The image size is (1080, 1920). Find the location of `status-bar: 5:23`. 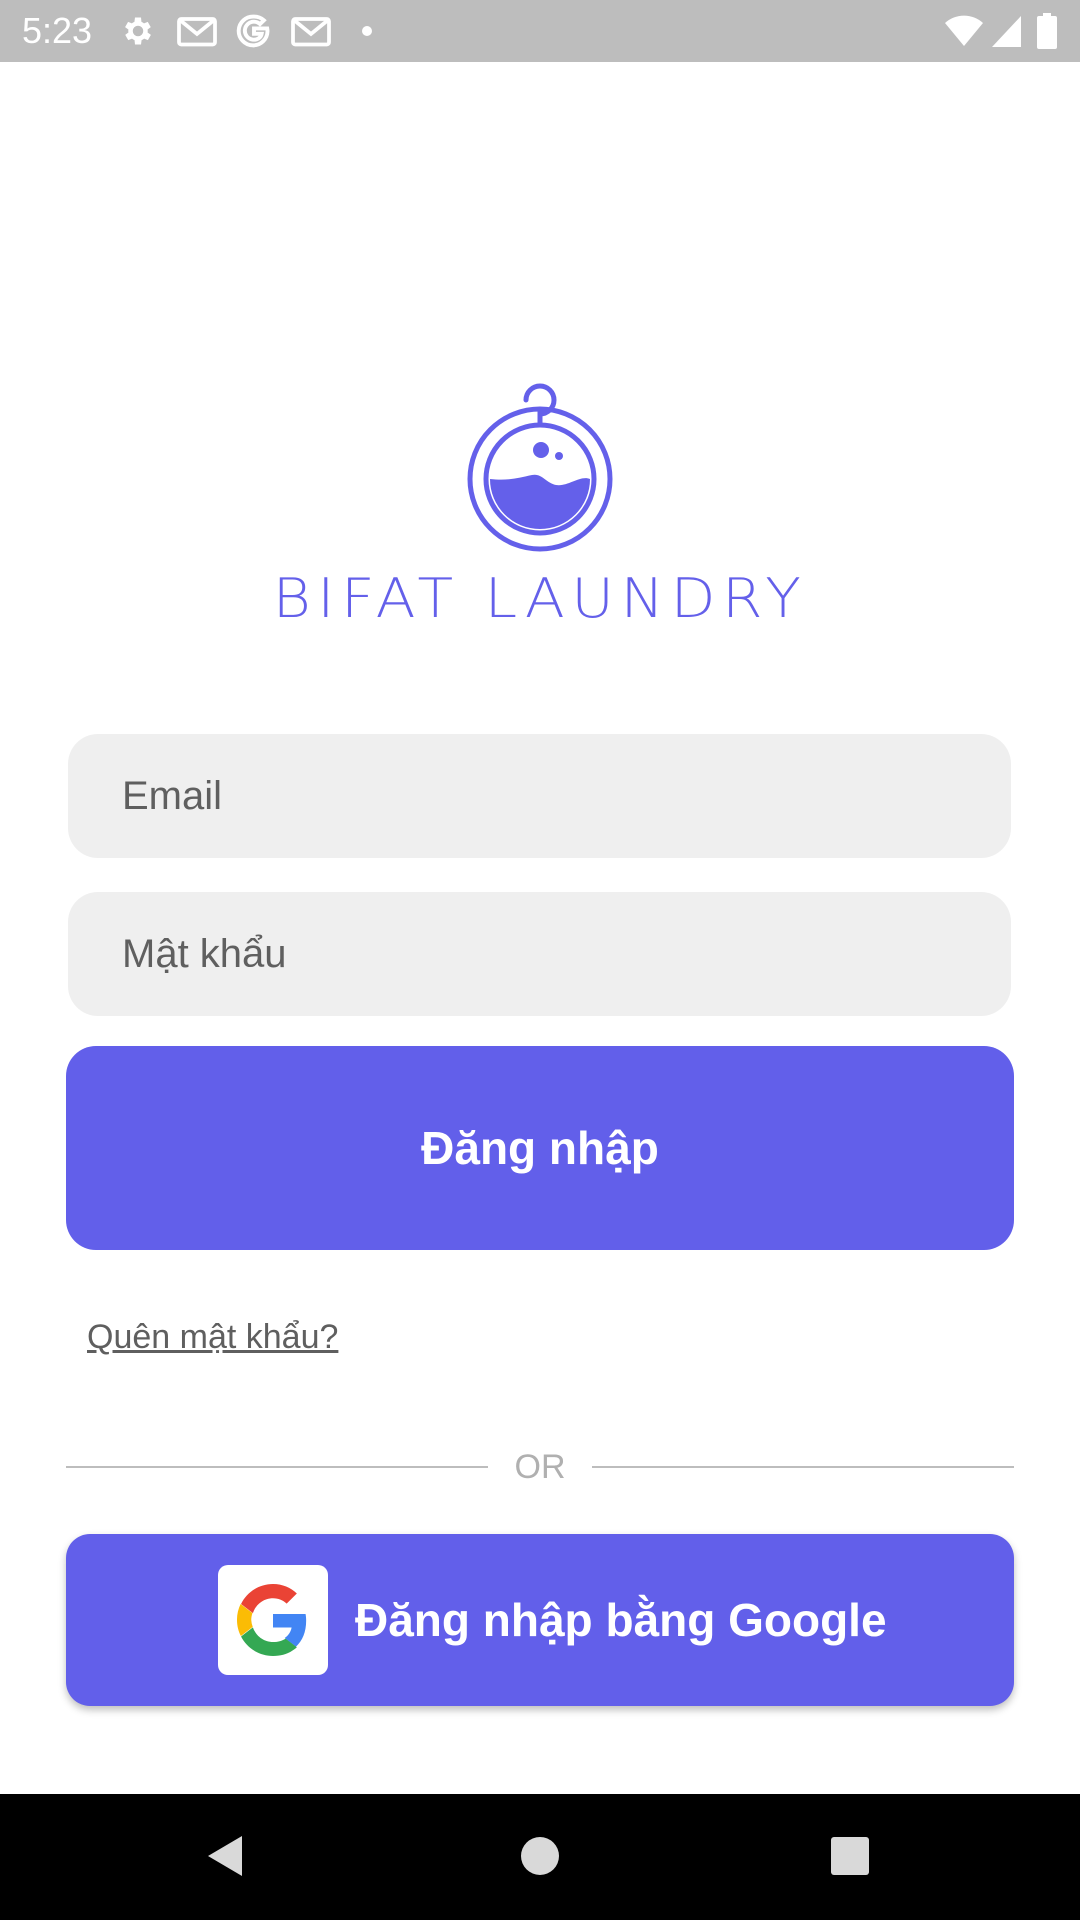

status-bar: 5:23 is located at coordinates (540, 31).